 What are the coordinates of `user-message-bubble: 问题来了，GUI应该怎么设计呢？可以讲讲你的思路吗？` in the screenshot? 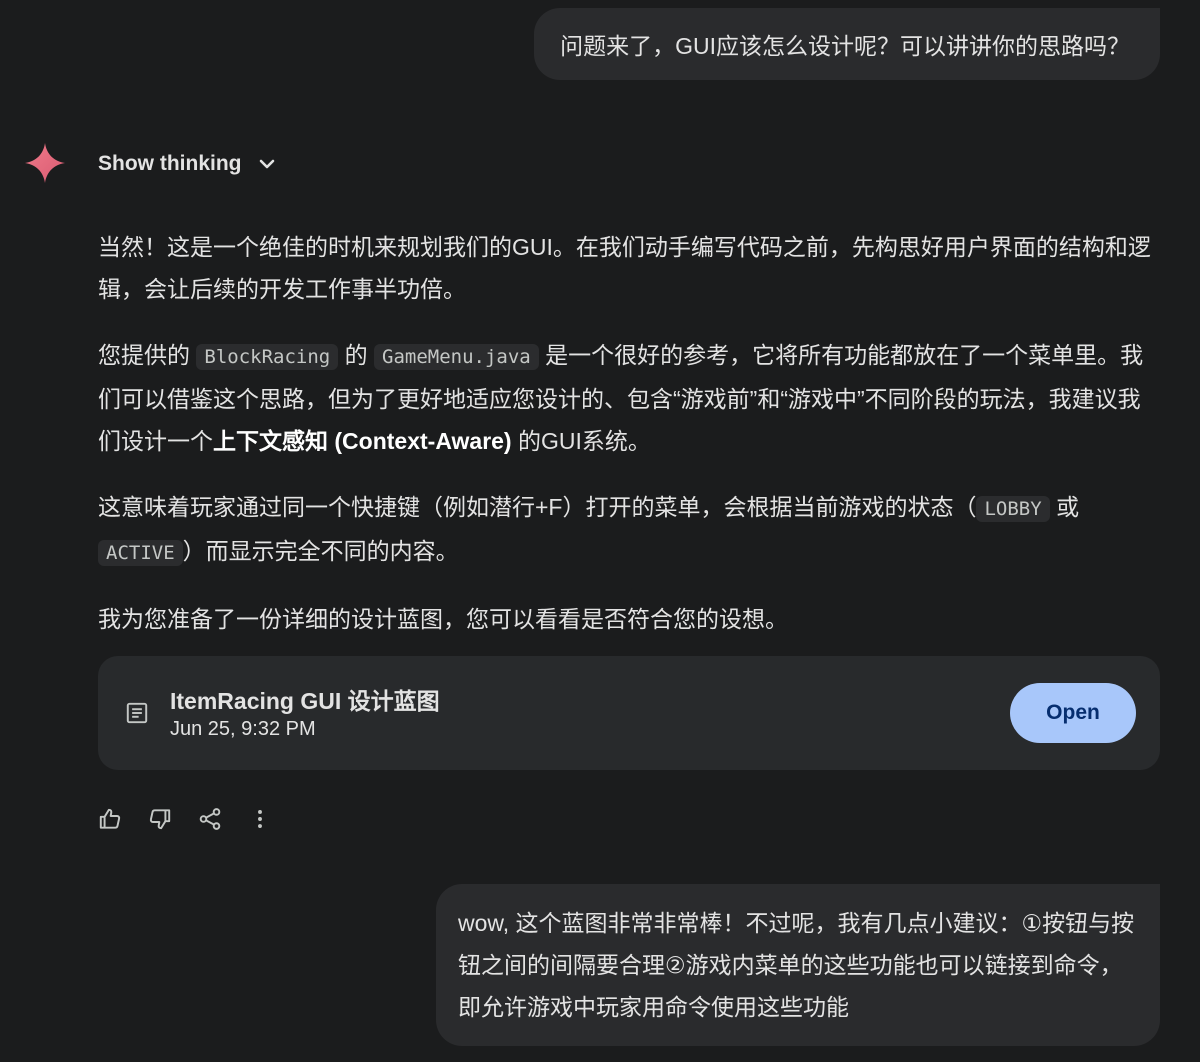 It's located at (847, 44).